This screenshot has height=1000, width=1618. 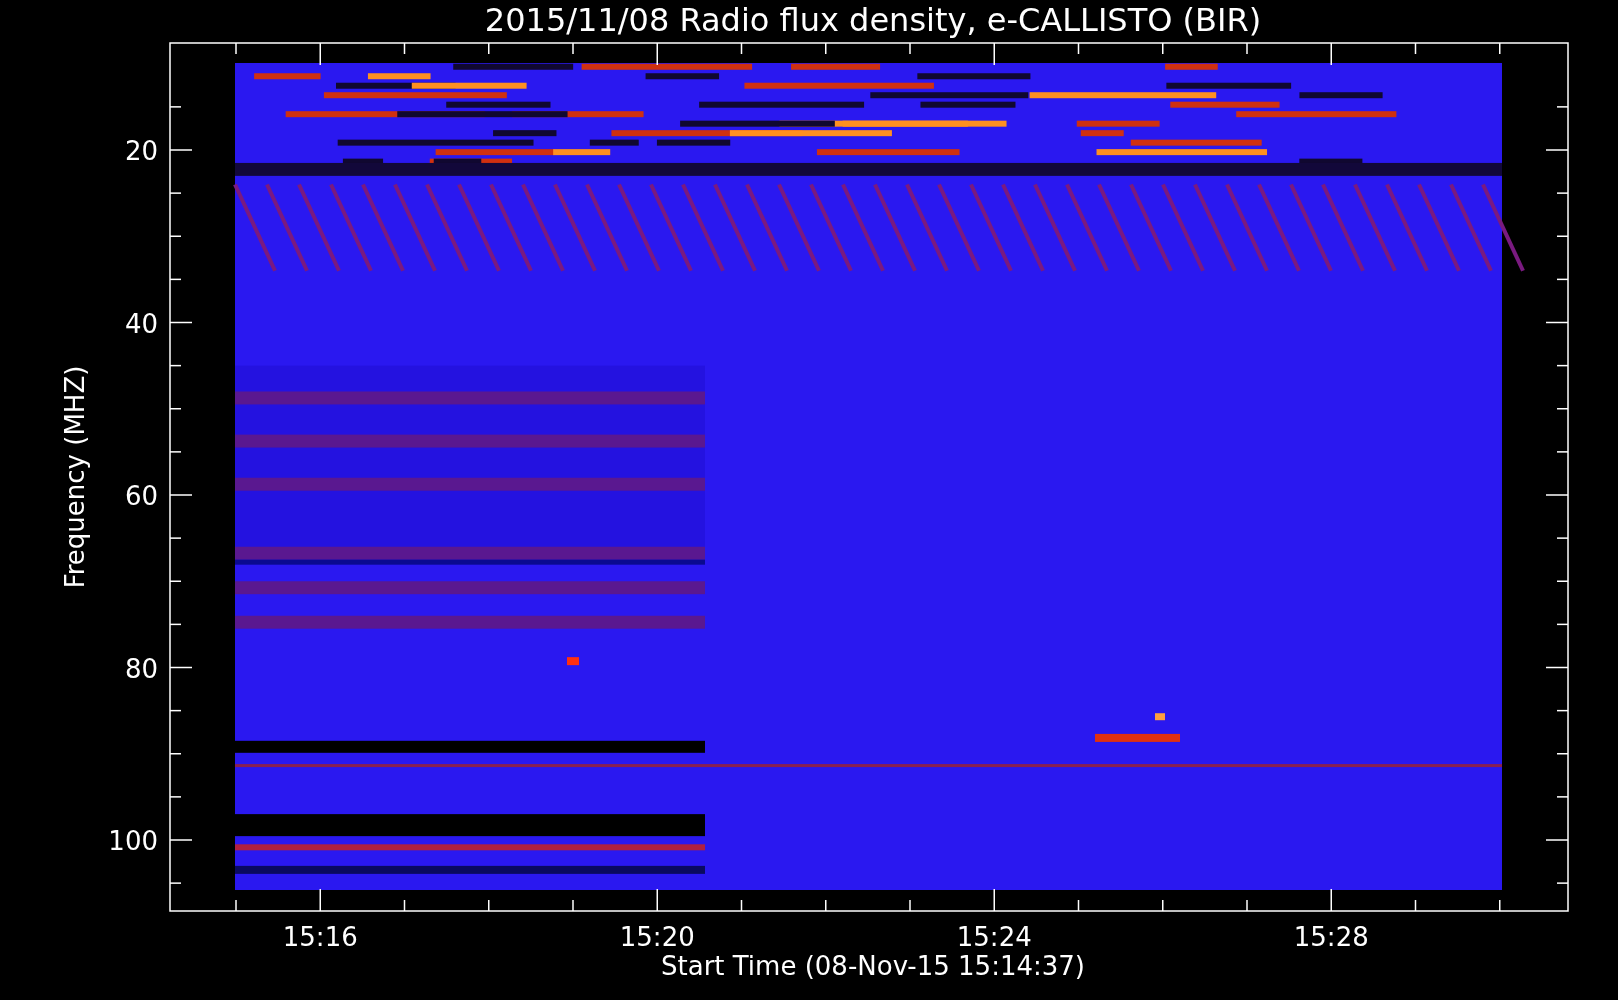 I want to click on axis-title: Frequency (MHZ), so click(x=75, y=477).